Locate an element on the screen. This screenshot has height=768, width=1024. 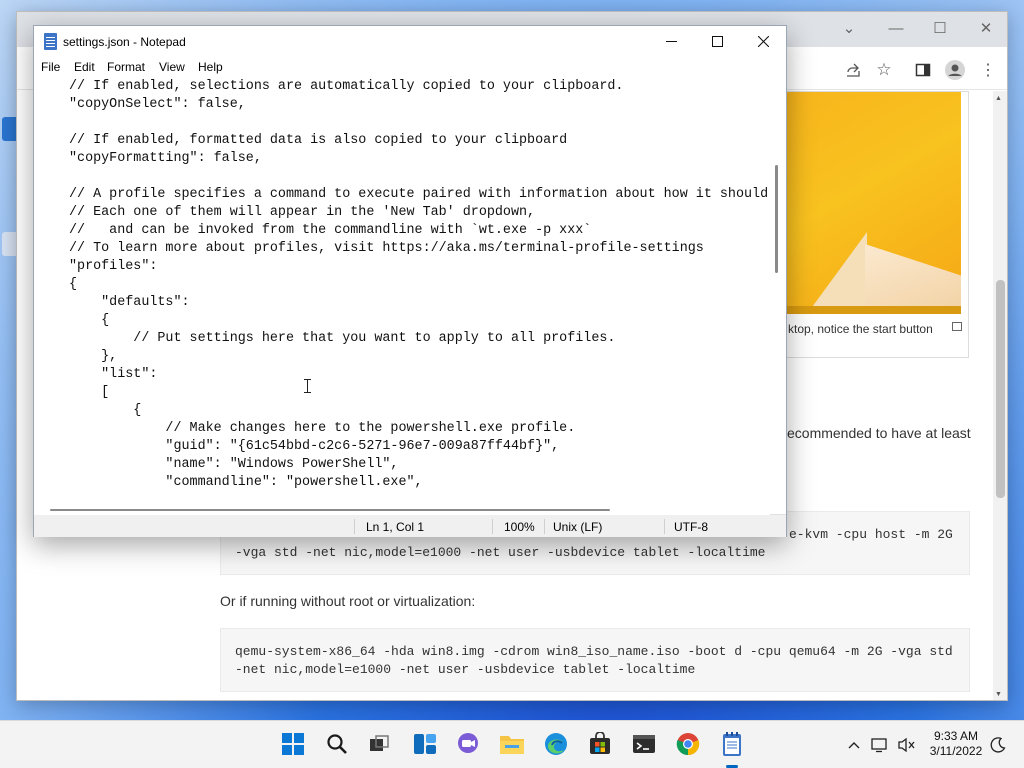
editor-horizontal-scrollbar is located at coordinates (402, 508).